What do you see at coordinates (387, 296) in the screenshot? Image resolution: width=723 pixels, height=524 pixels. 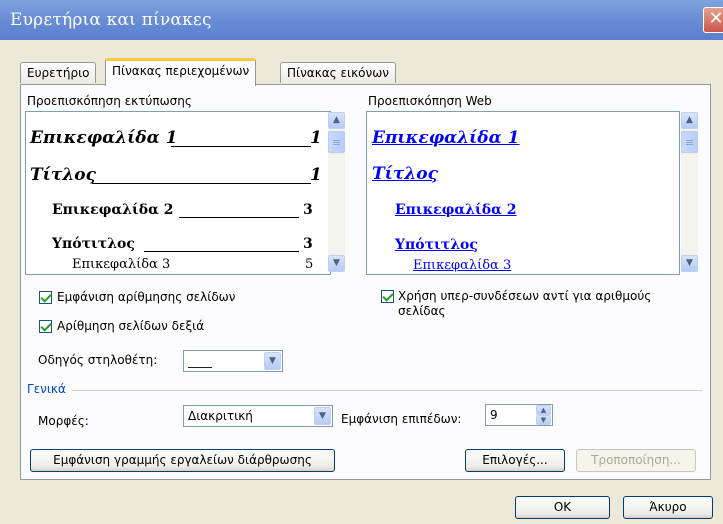 I see `hyperlinks-checkbox` at bounding box center [387, 296].